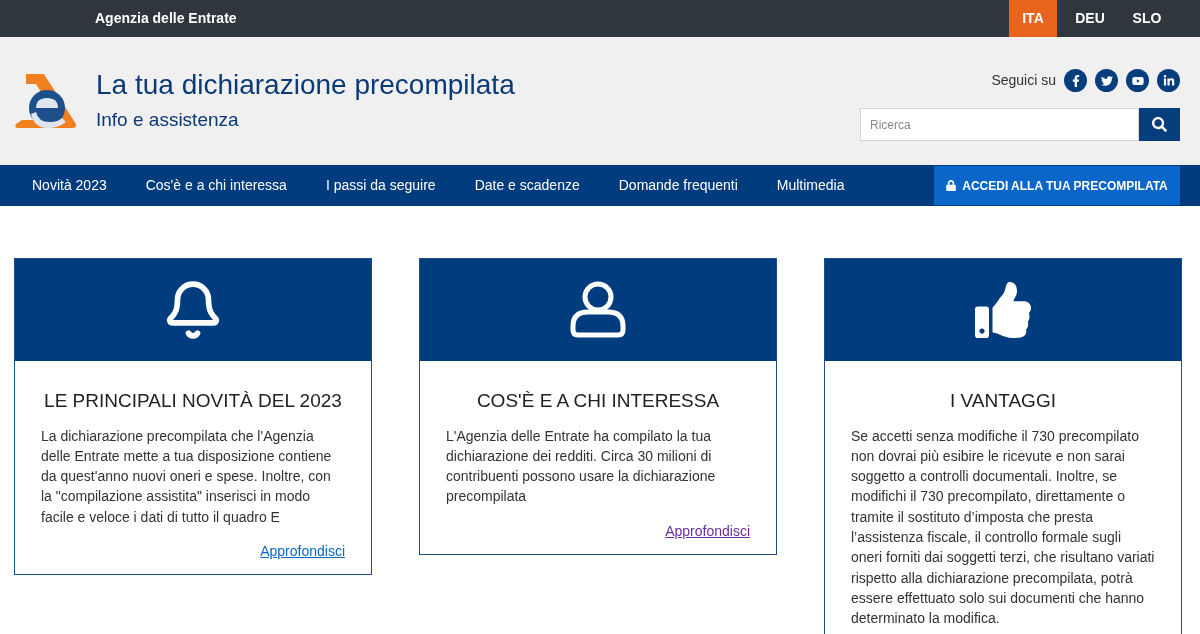  What do you see at coordinates (1137, 80) in the screenshot?
I see `youtube-icon` at bounding box center [1137, 80].